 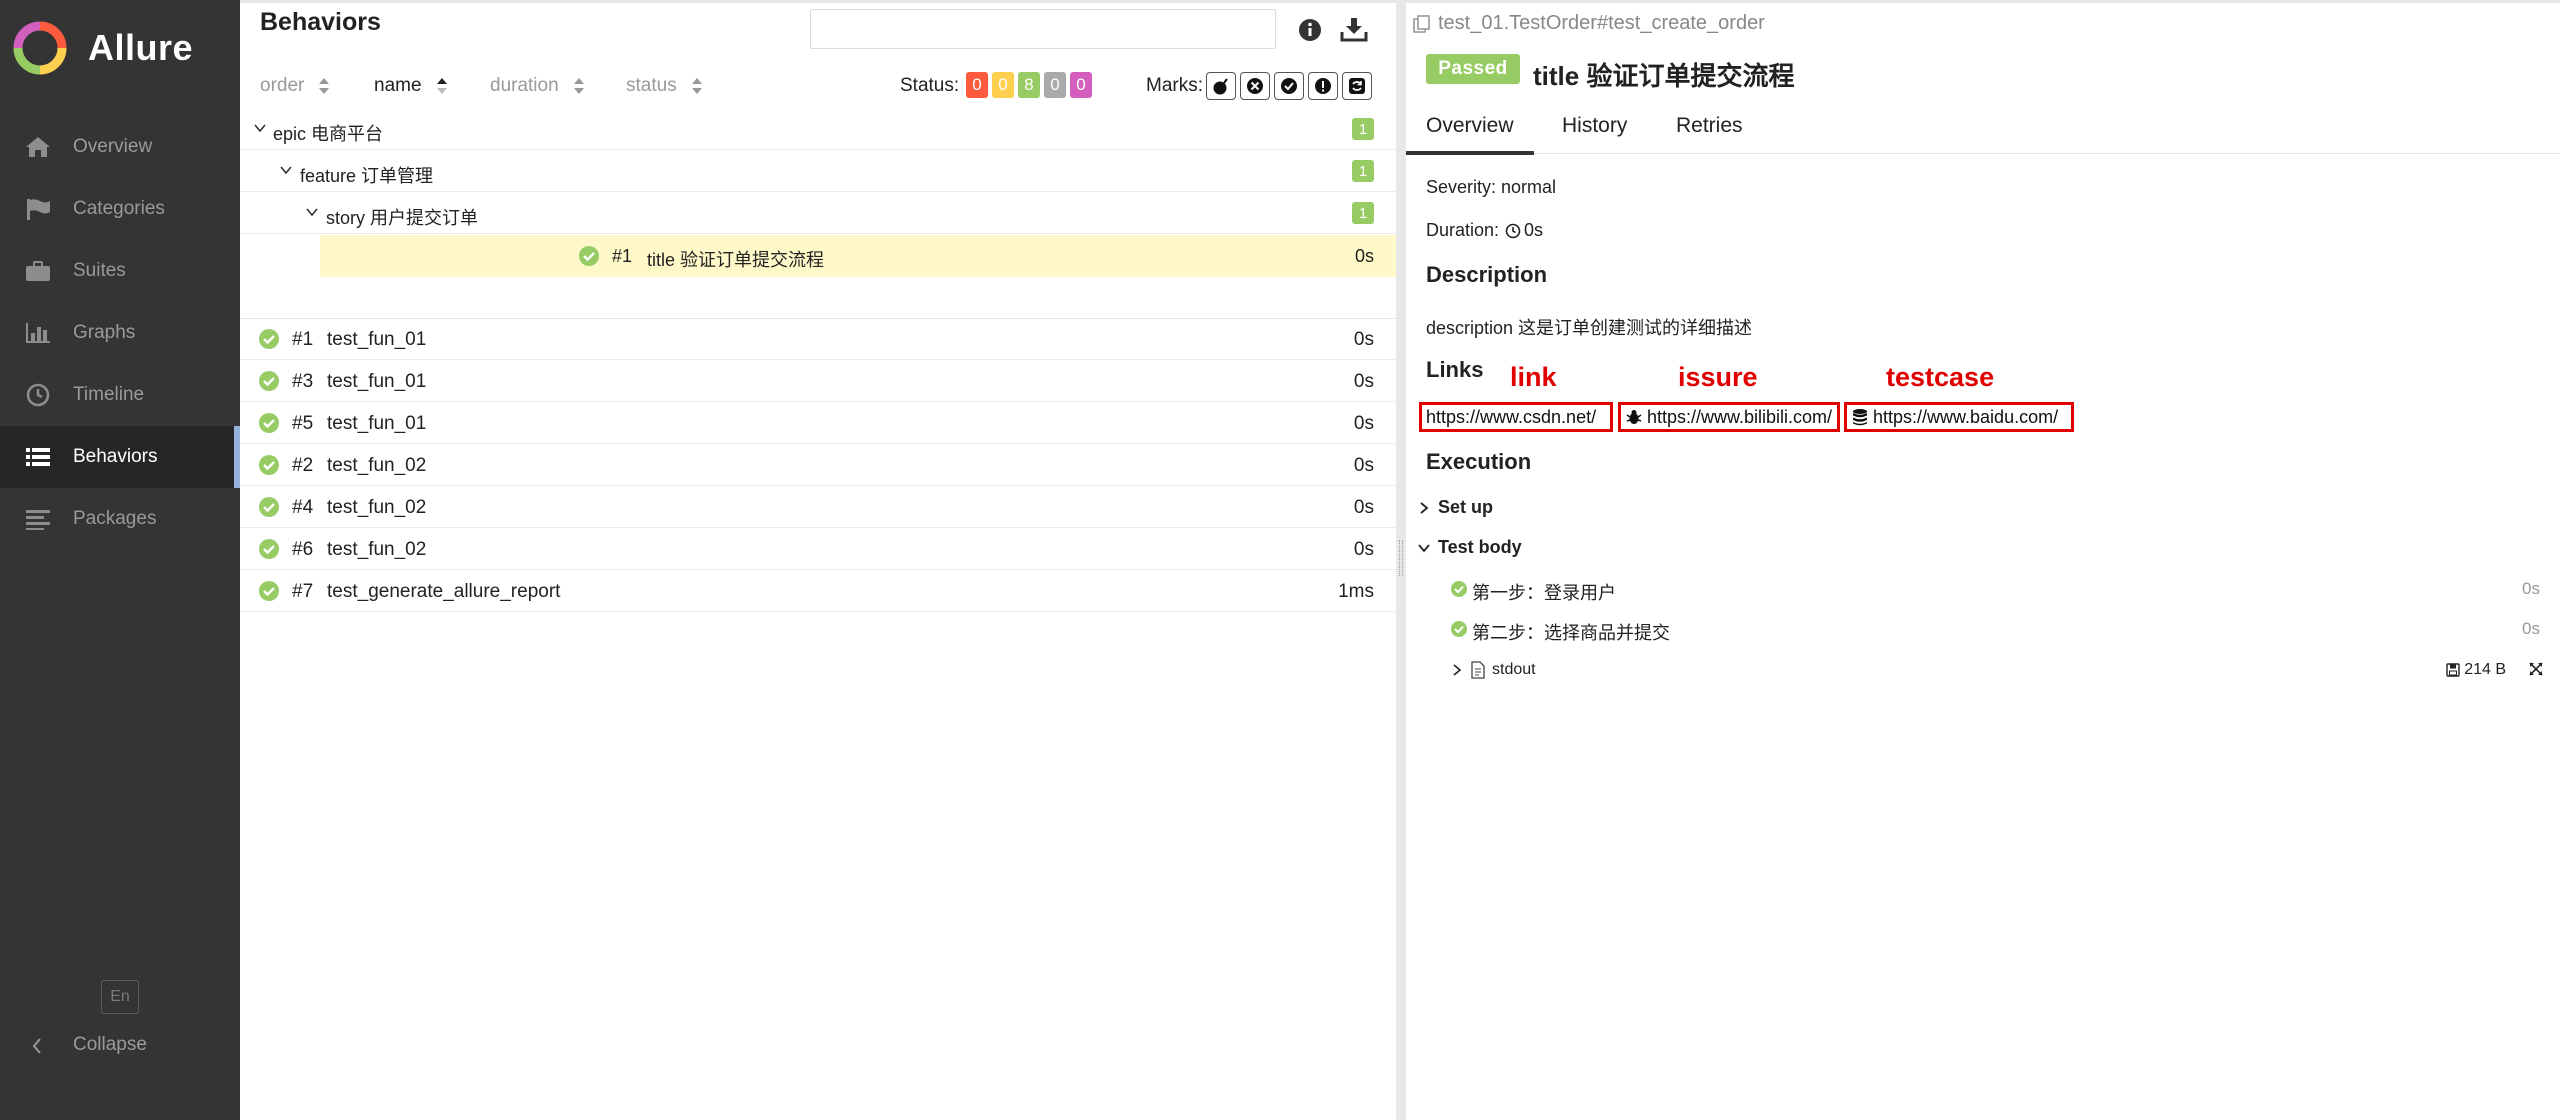 What do you see at coordinates (303, 339) in the screenshot?
I see `test-number: #1` at bounding box center [303, 339].